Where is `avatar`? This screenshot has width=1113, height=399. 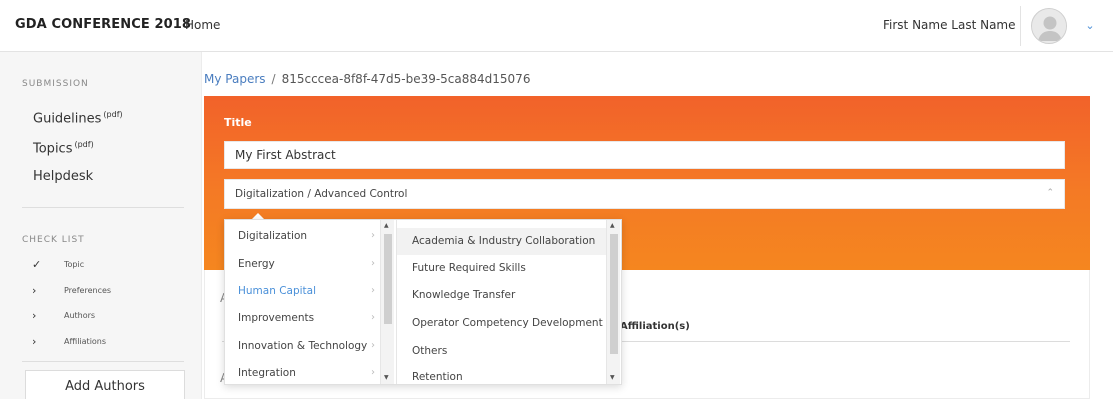 avatar is located at coordinates (1049, 26).